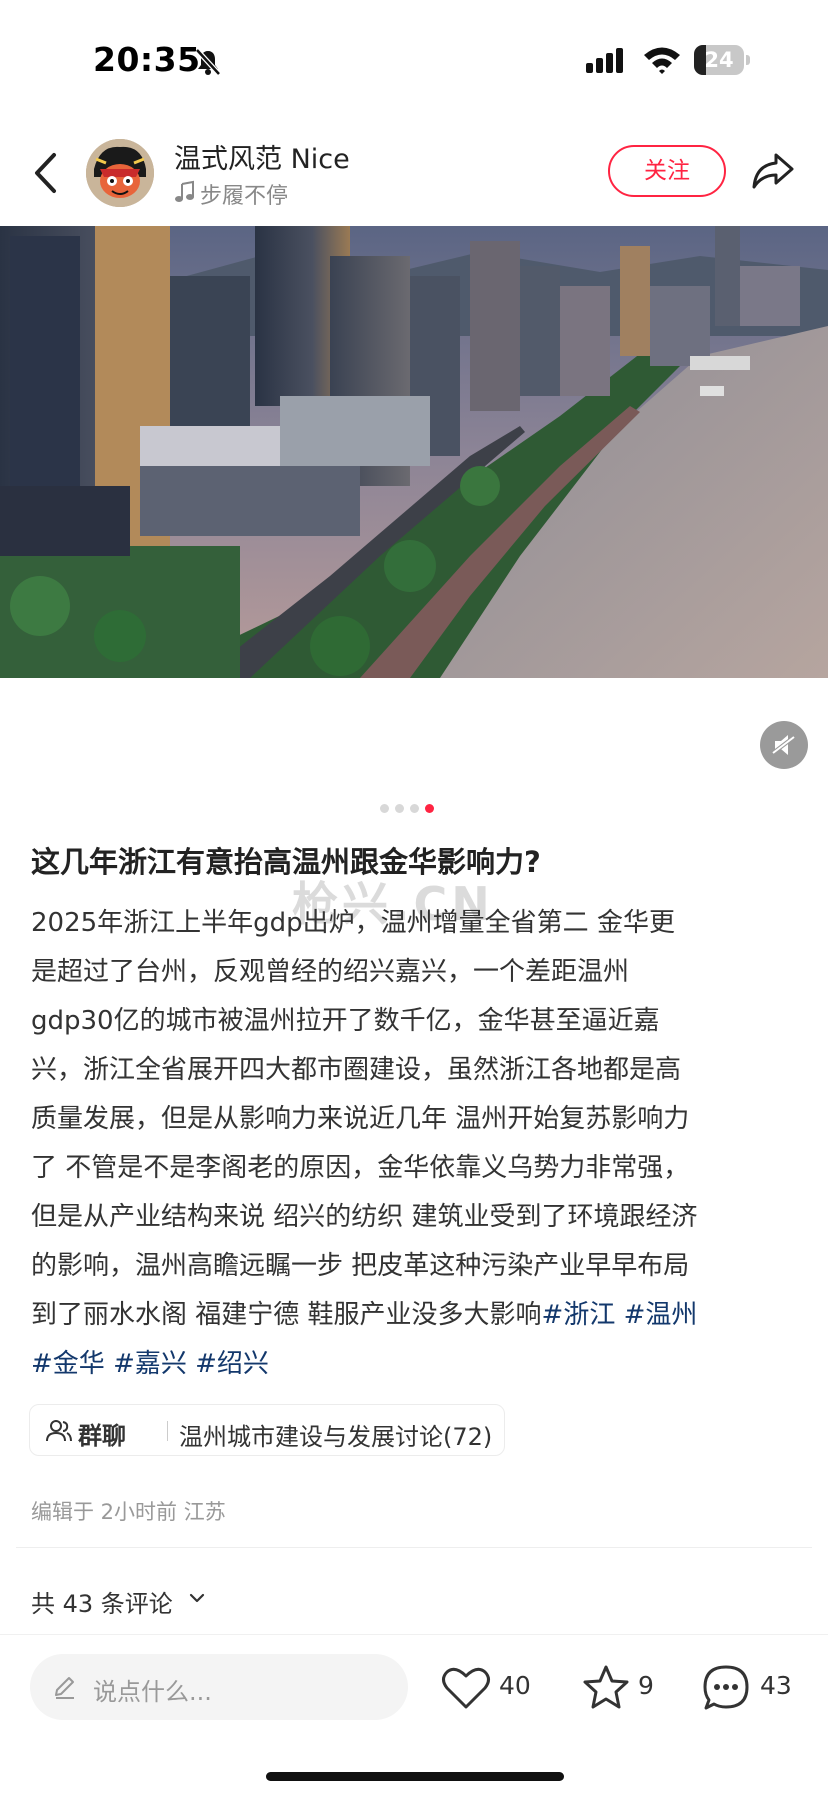  I want to click on comment-icon, so click(726, 1688).